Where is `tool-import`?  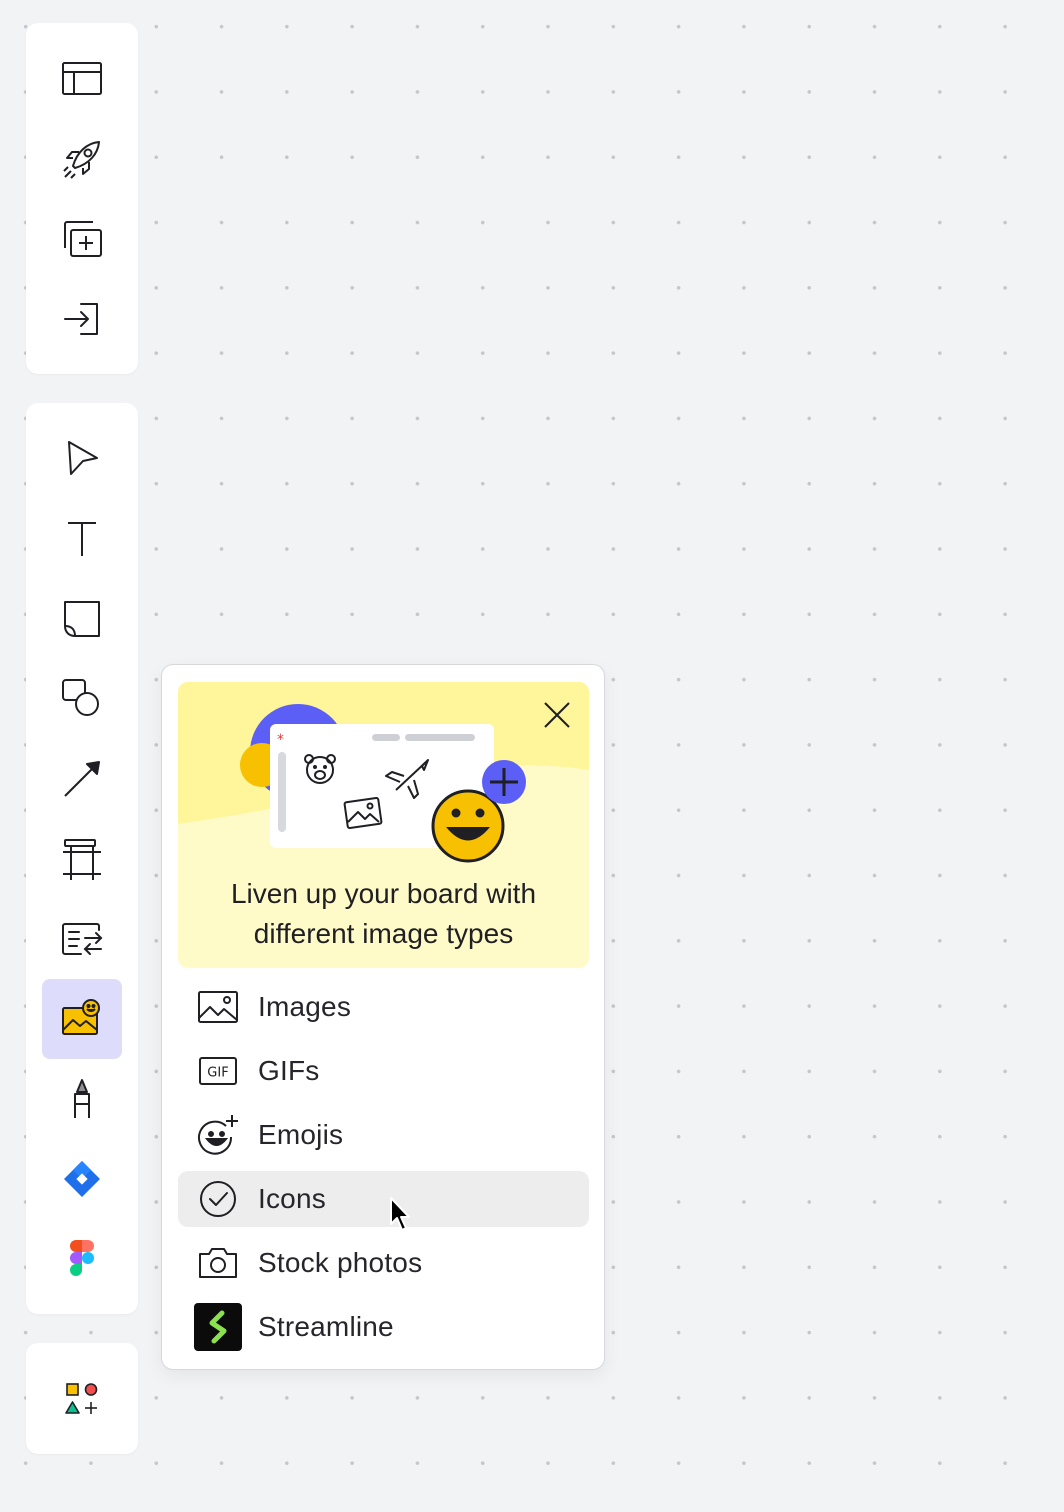
tool-import is located at coordinates (82, 319).